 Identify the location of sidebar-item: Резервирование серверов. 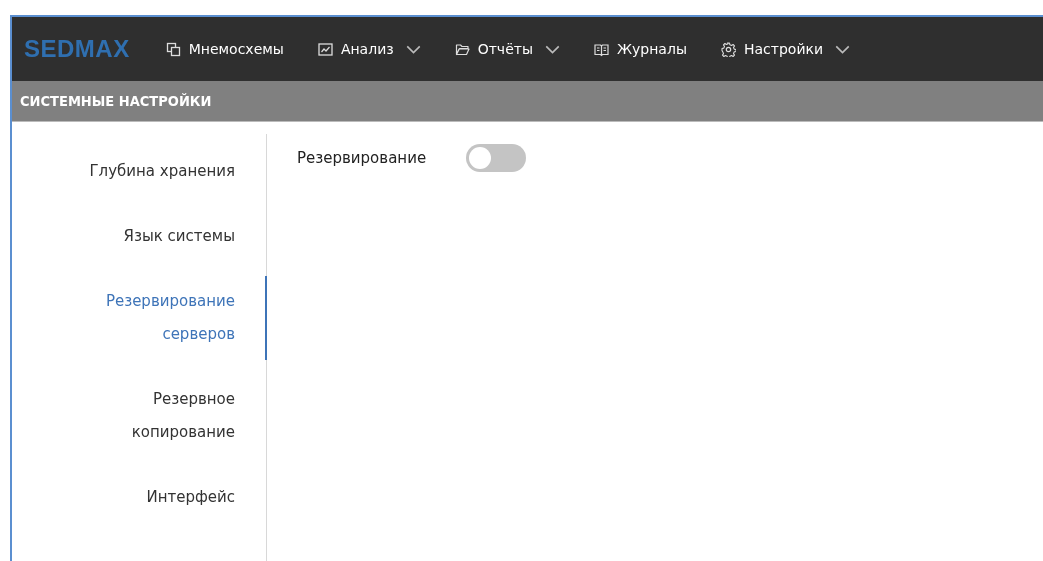
(139, 318).